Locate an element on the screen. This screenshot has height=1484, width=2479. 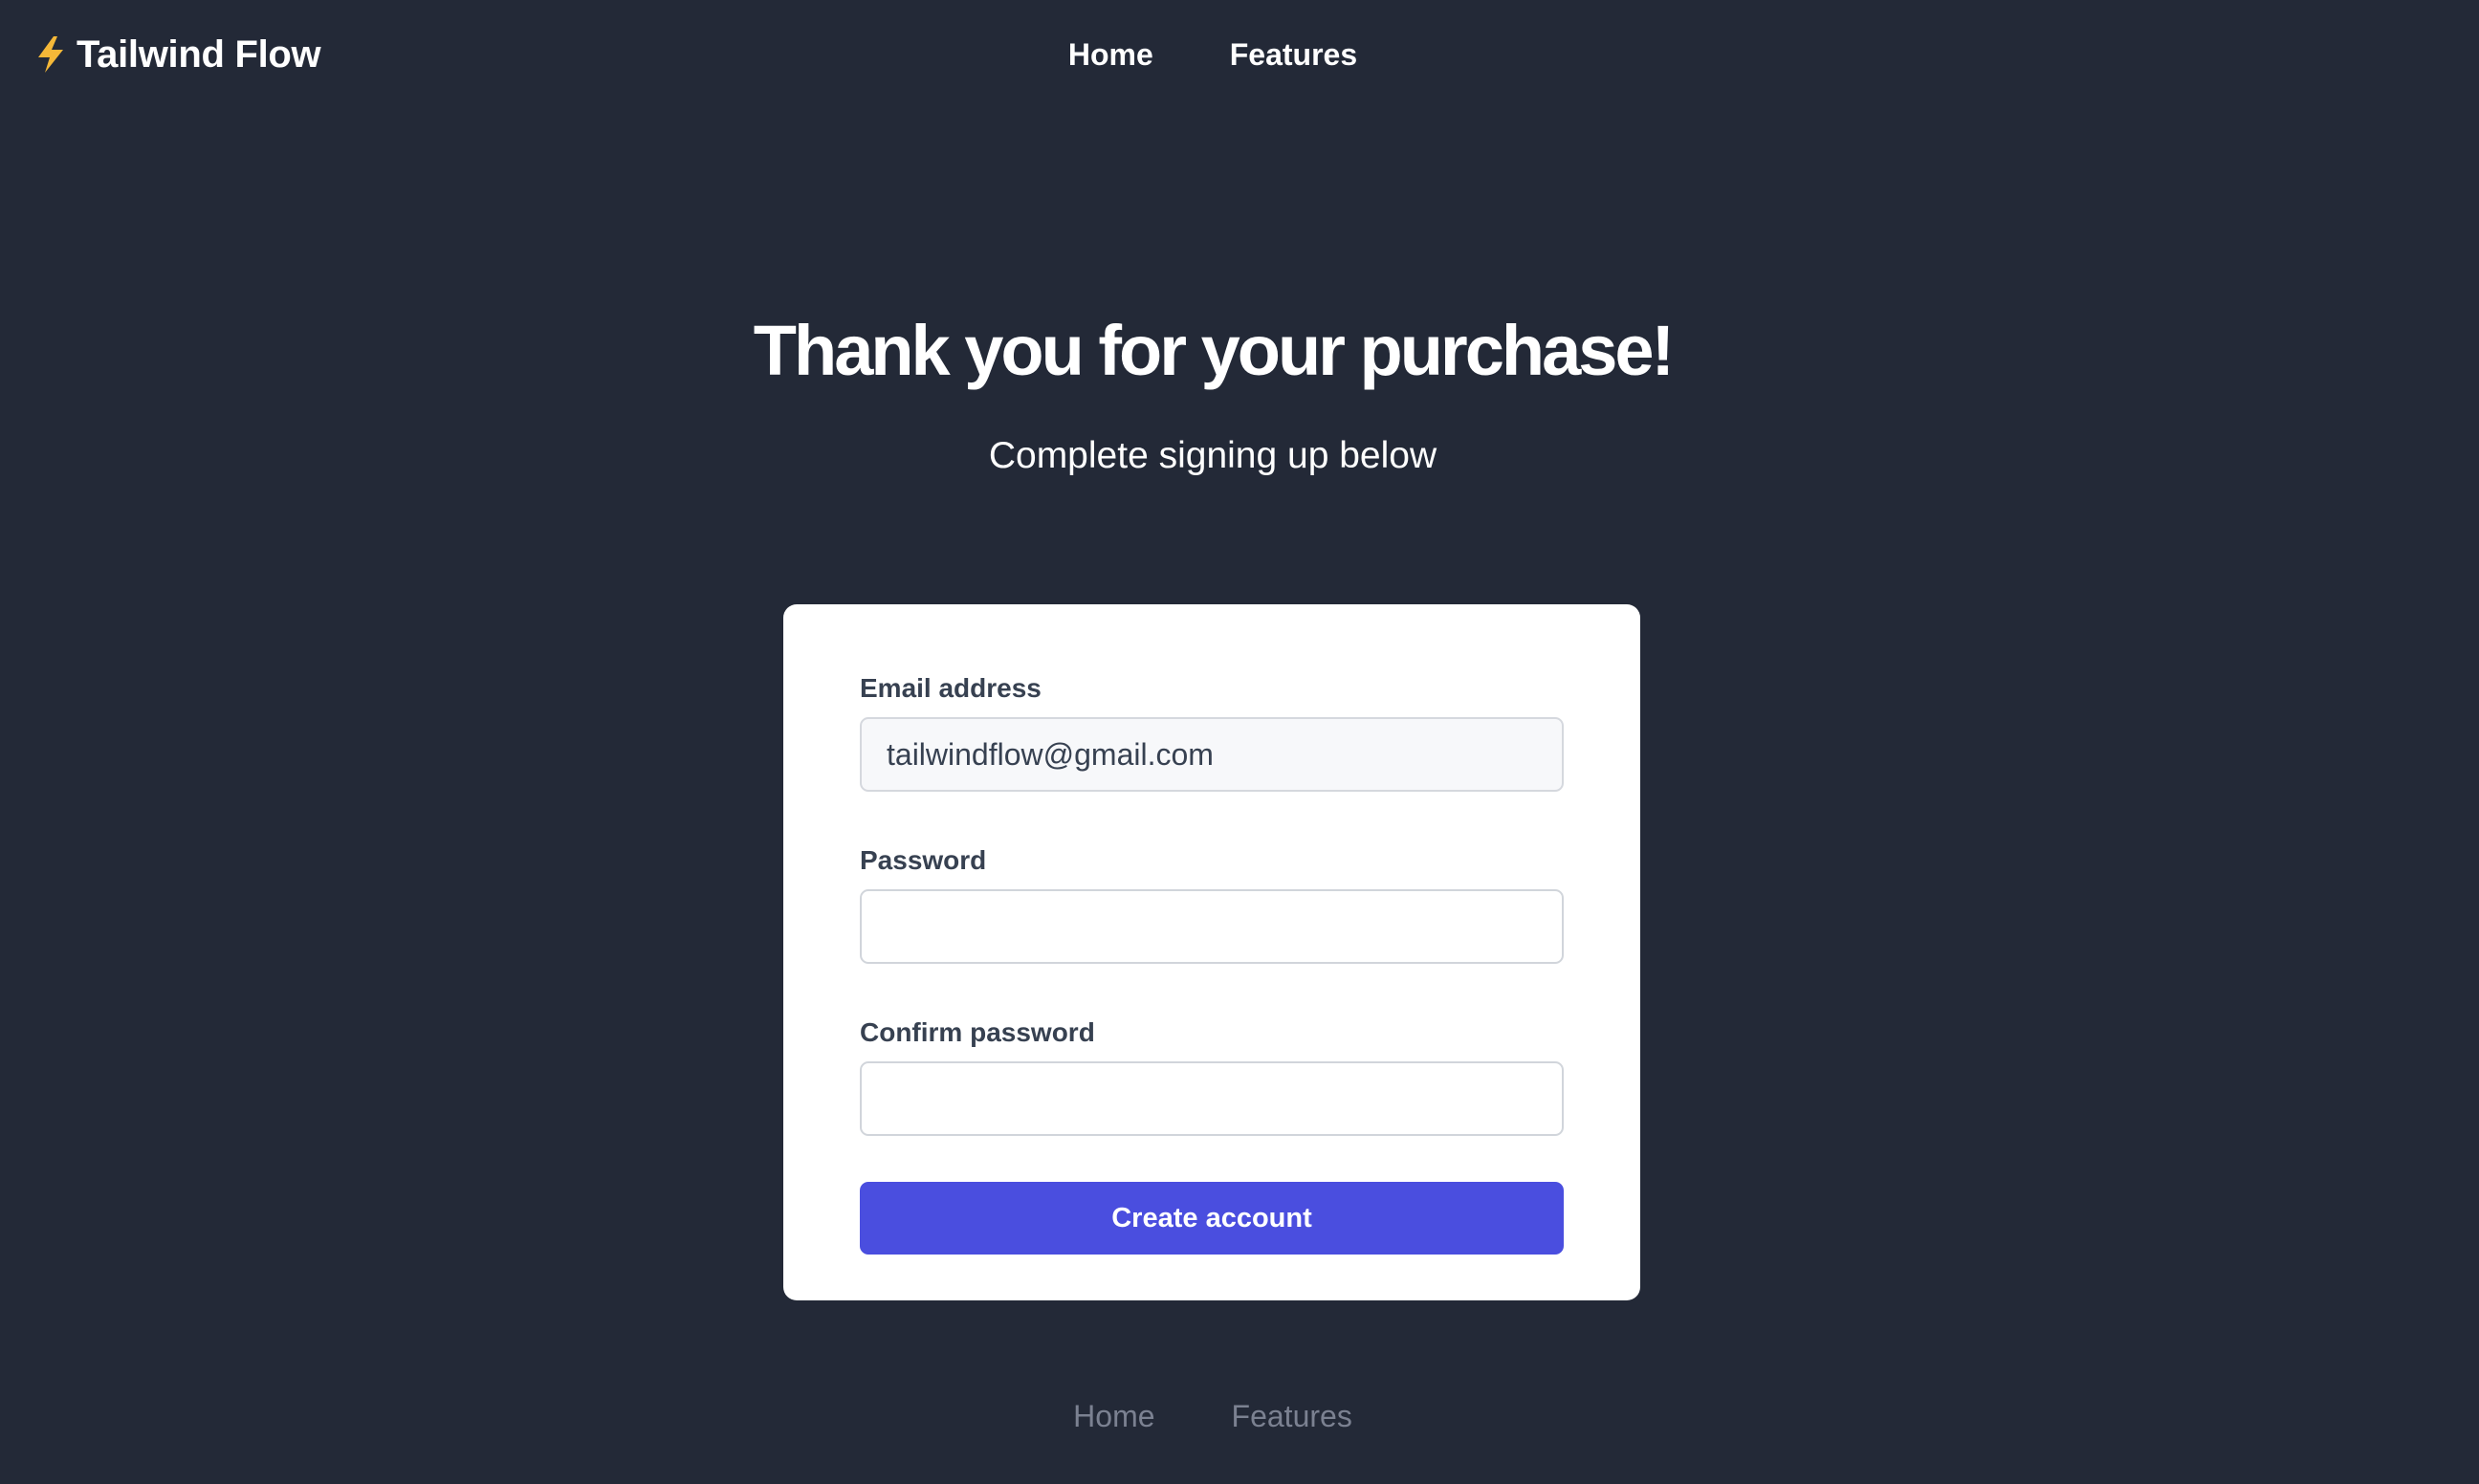
footer-nav: Home Features is located at coordinates (1212, 1416).